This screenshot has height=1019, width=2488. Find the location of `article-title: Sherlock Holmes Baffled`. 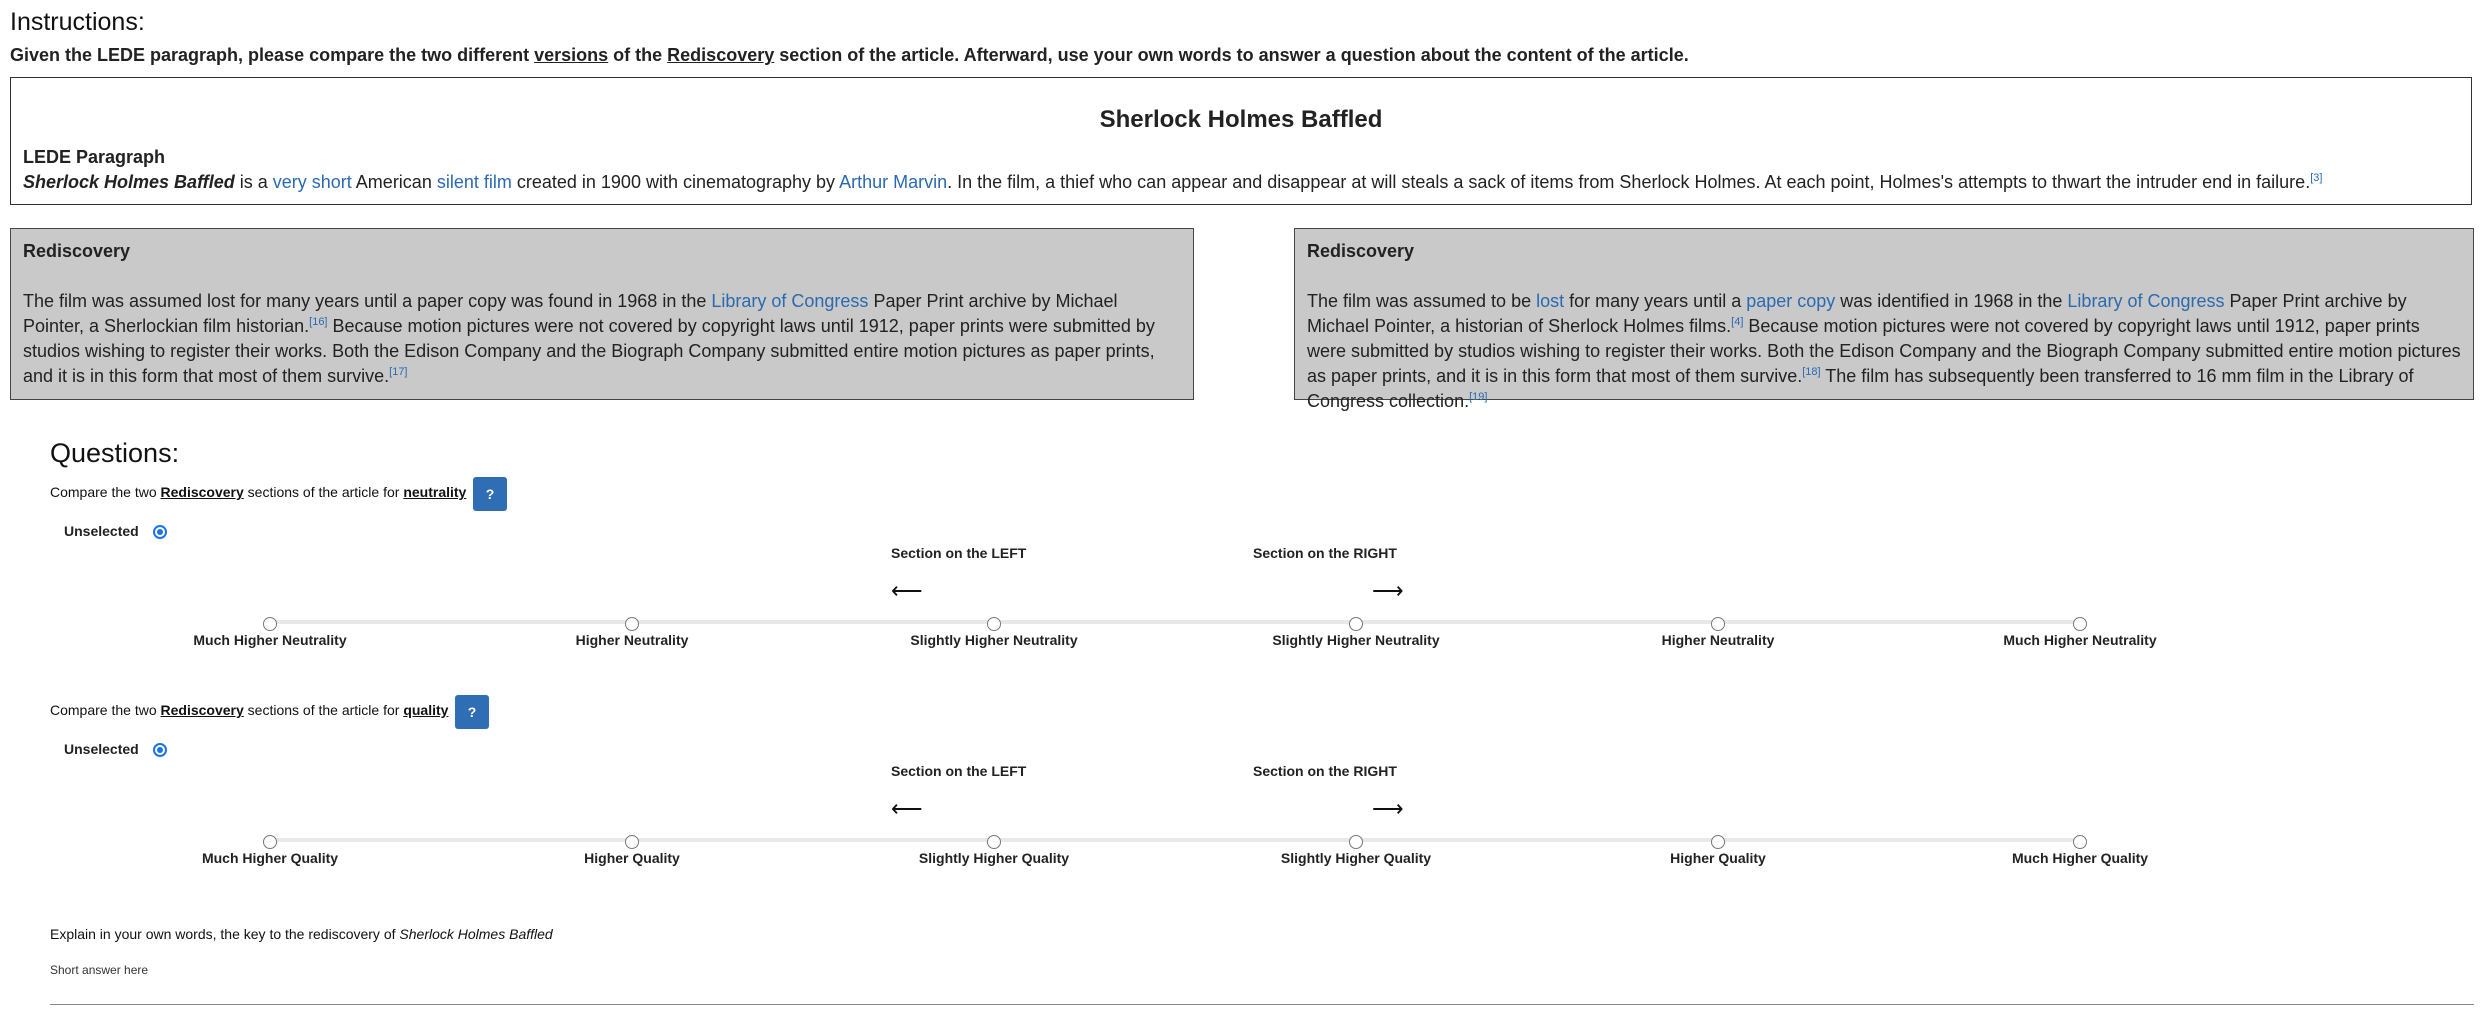

article-title: Sherlock Holmes Baffled is located at coordinates (1241, 119).